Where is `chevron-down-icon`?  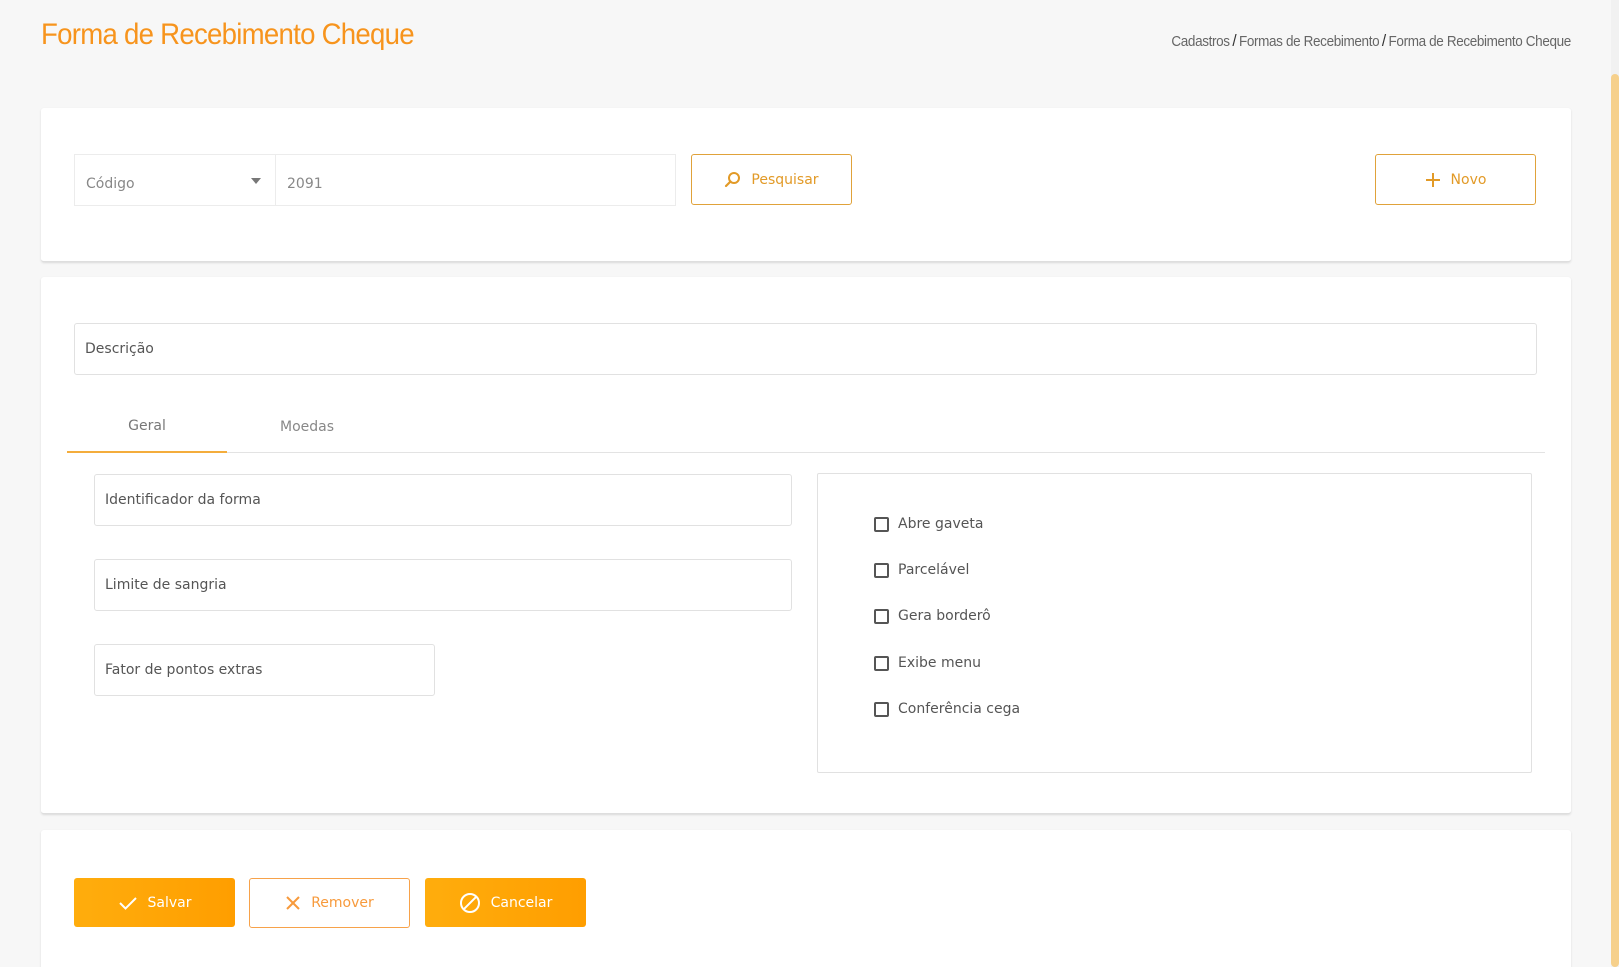
chevron-down-icon is located at coordinates (256, 181).